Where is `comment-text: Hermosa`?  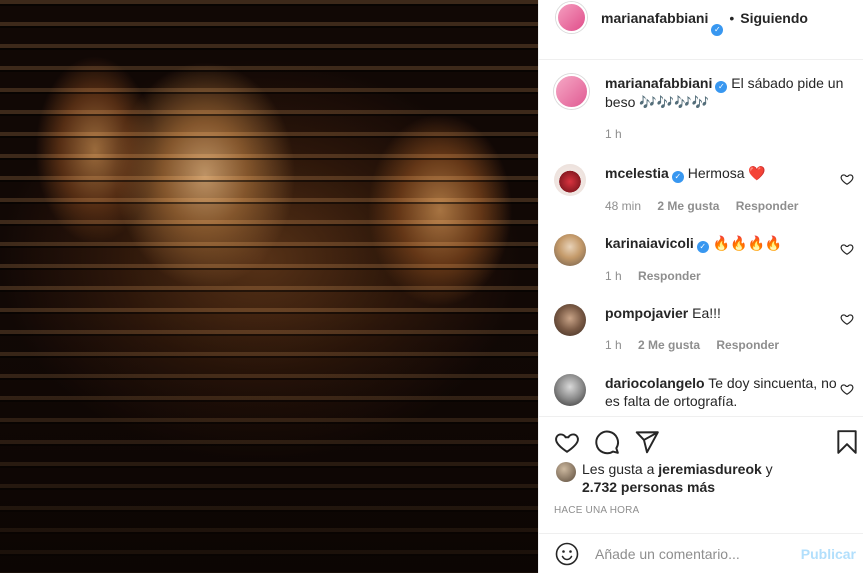 comment-text: Hermosa is located at coordinates (716, 173).